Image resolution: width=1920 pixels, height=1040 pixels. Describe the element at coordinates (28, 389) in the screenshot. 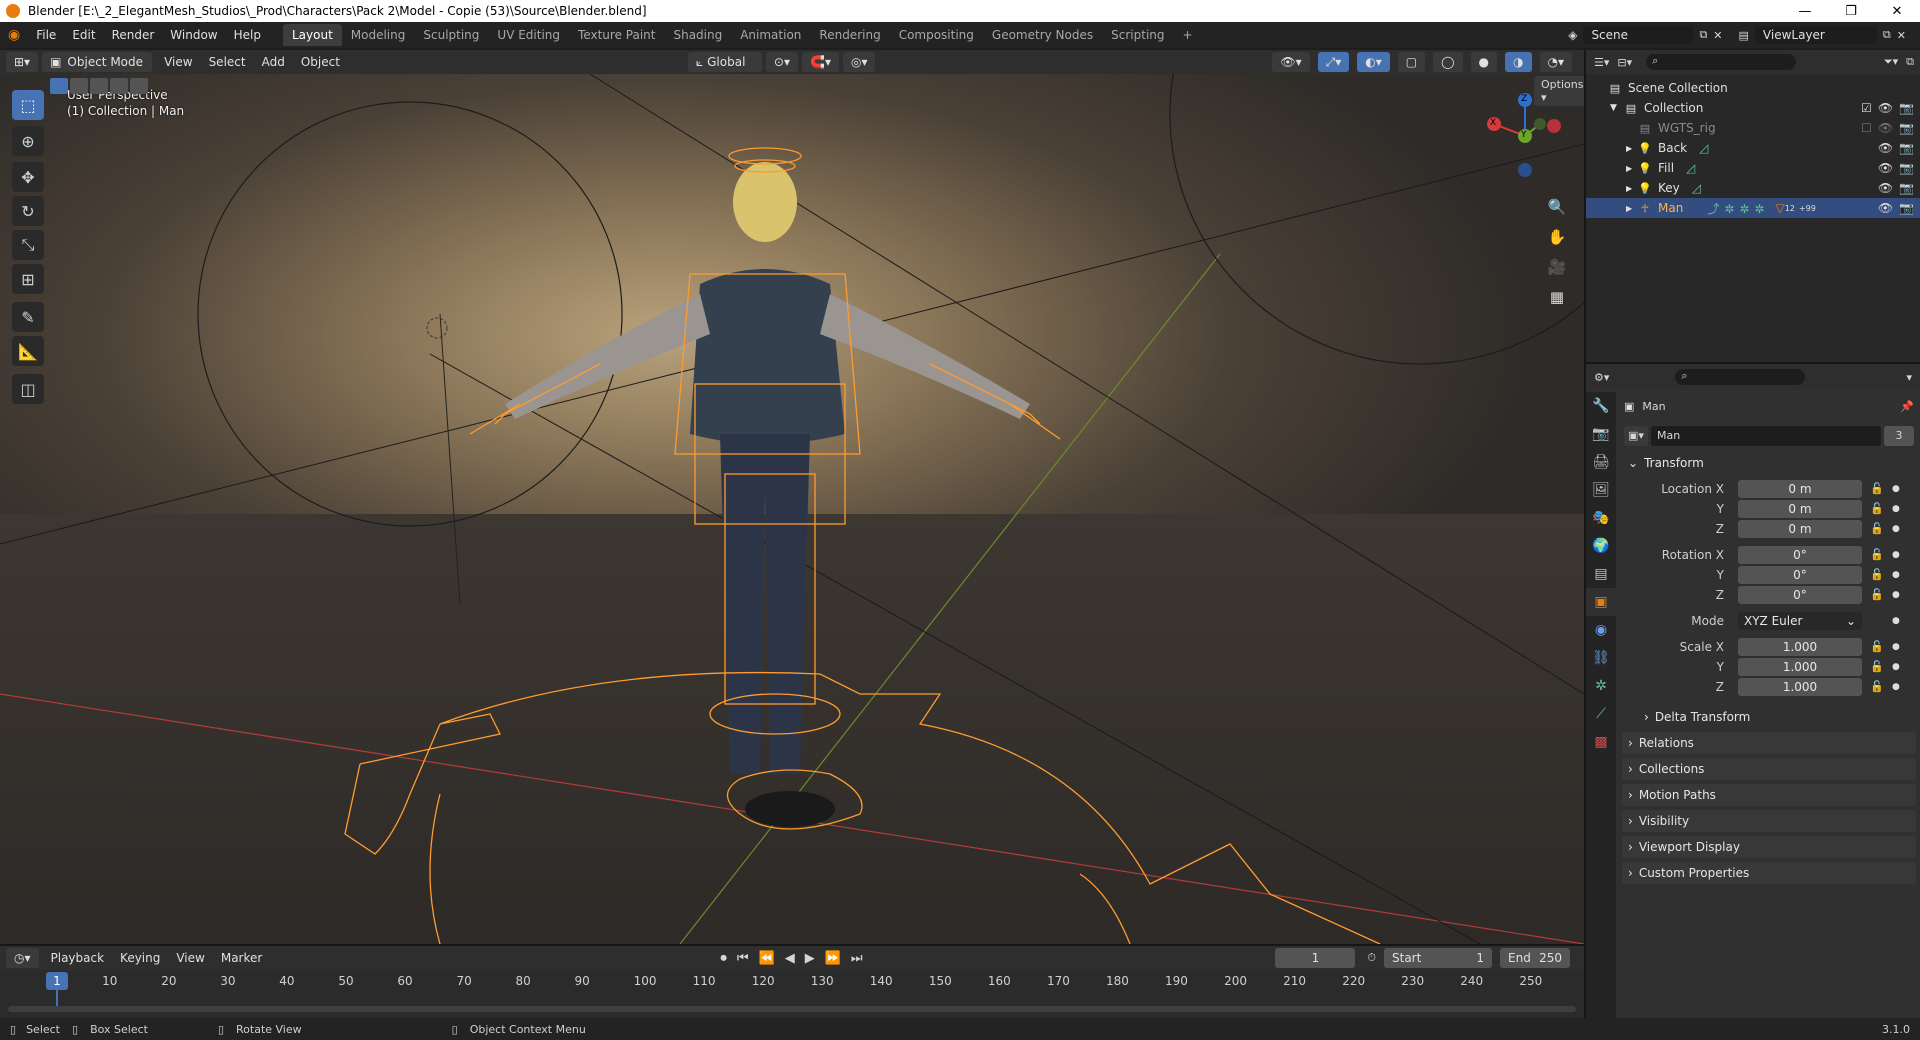

I see `add-cube-tool-icon: ◫` at that location.